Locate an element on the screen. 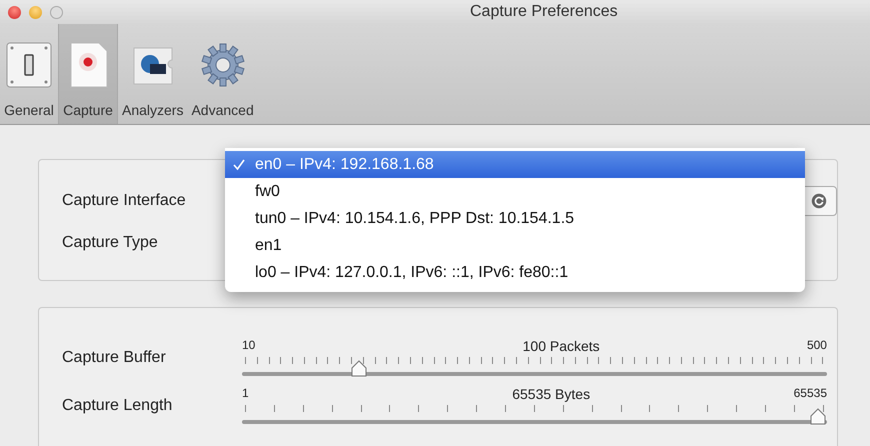 Image resolution: width=870 pixels, height=446 pixels. slider-min-label: 10 is located at coordinates (249, 346).